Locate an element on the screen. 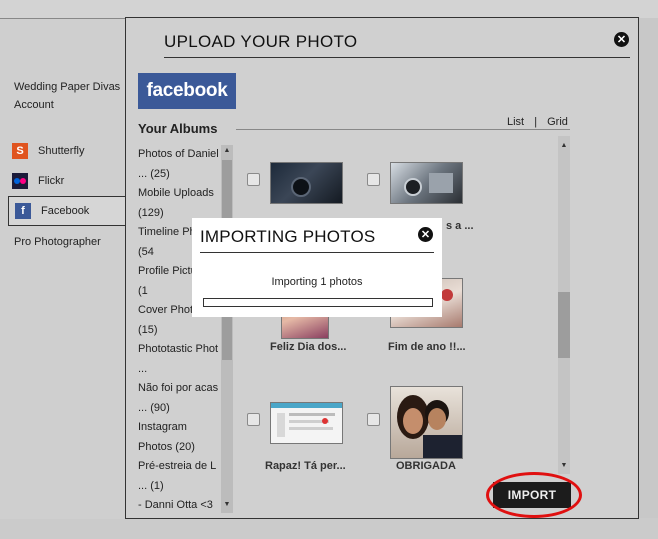 The height and width of the screenshot is (539, 658). modal-title: UPLOAD YOUR PHOTO is located at coordinates (261, 41).